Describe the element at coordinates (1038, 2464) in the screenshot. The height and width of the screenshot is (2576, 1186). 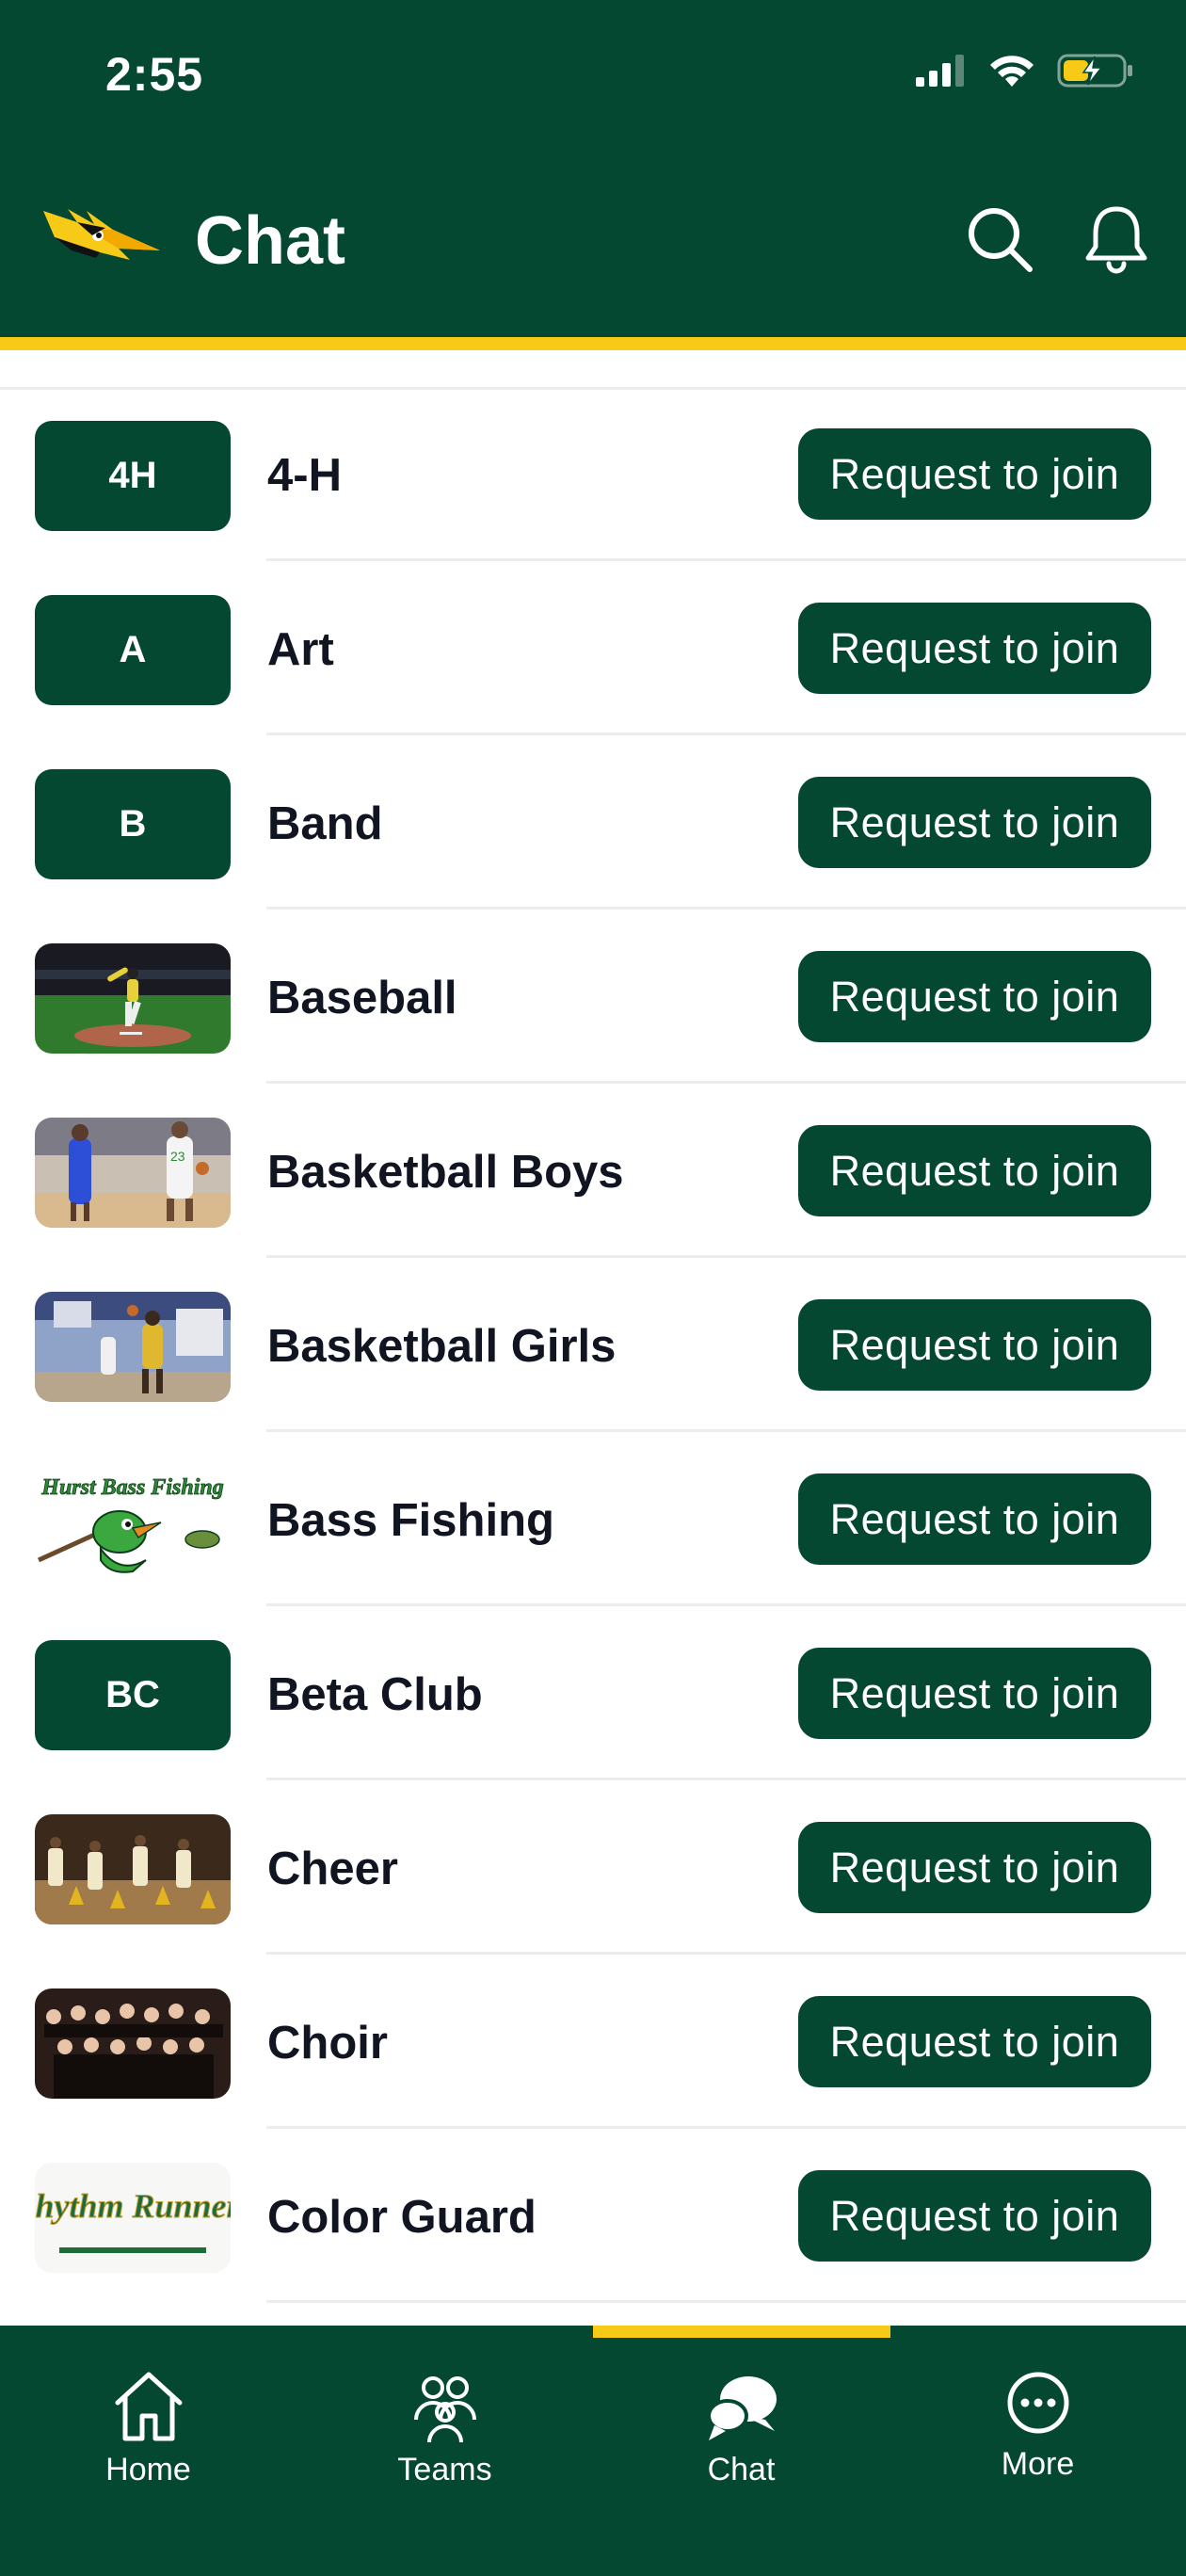
I see `nav-label: More` at that location.